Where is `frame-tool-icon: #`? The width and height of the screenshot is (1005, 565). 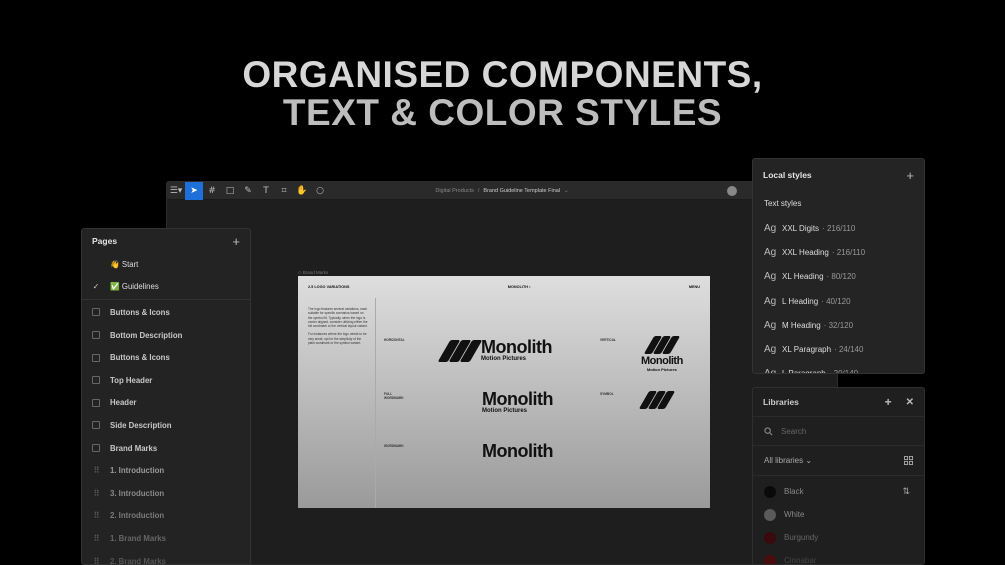
frame-tool-icon: # is located at coordinates (212, 191).